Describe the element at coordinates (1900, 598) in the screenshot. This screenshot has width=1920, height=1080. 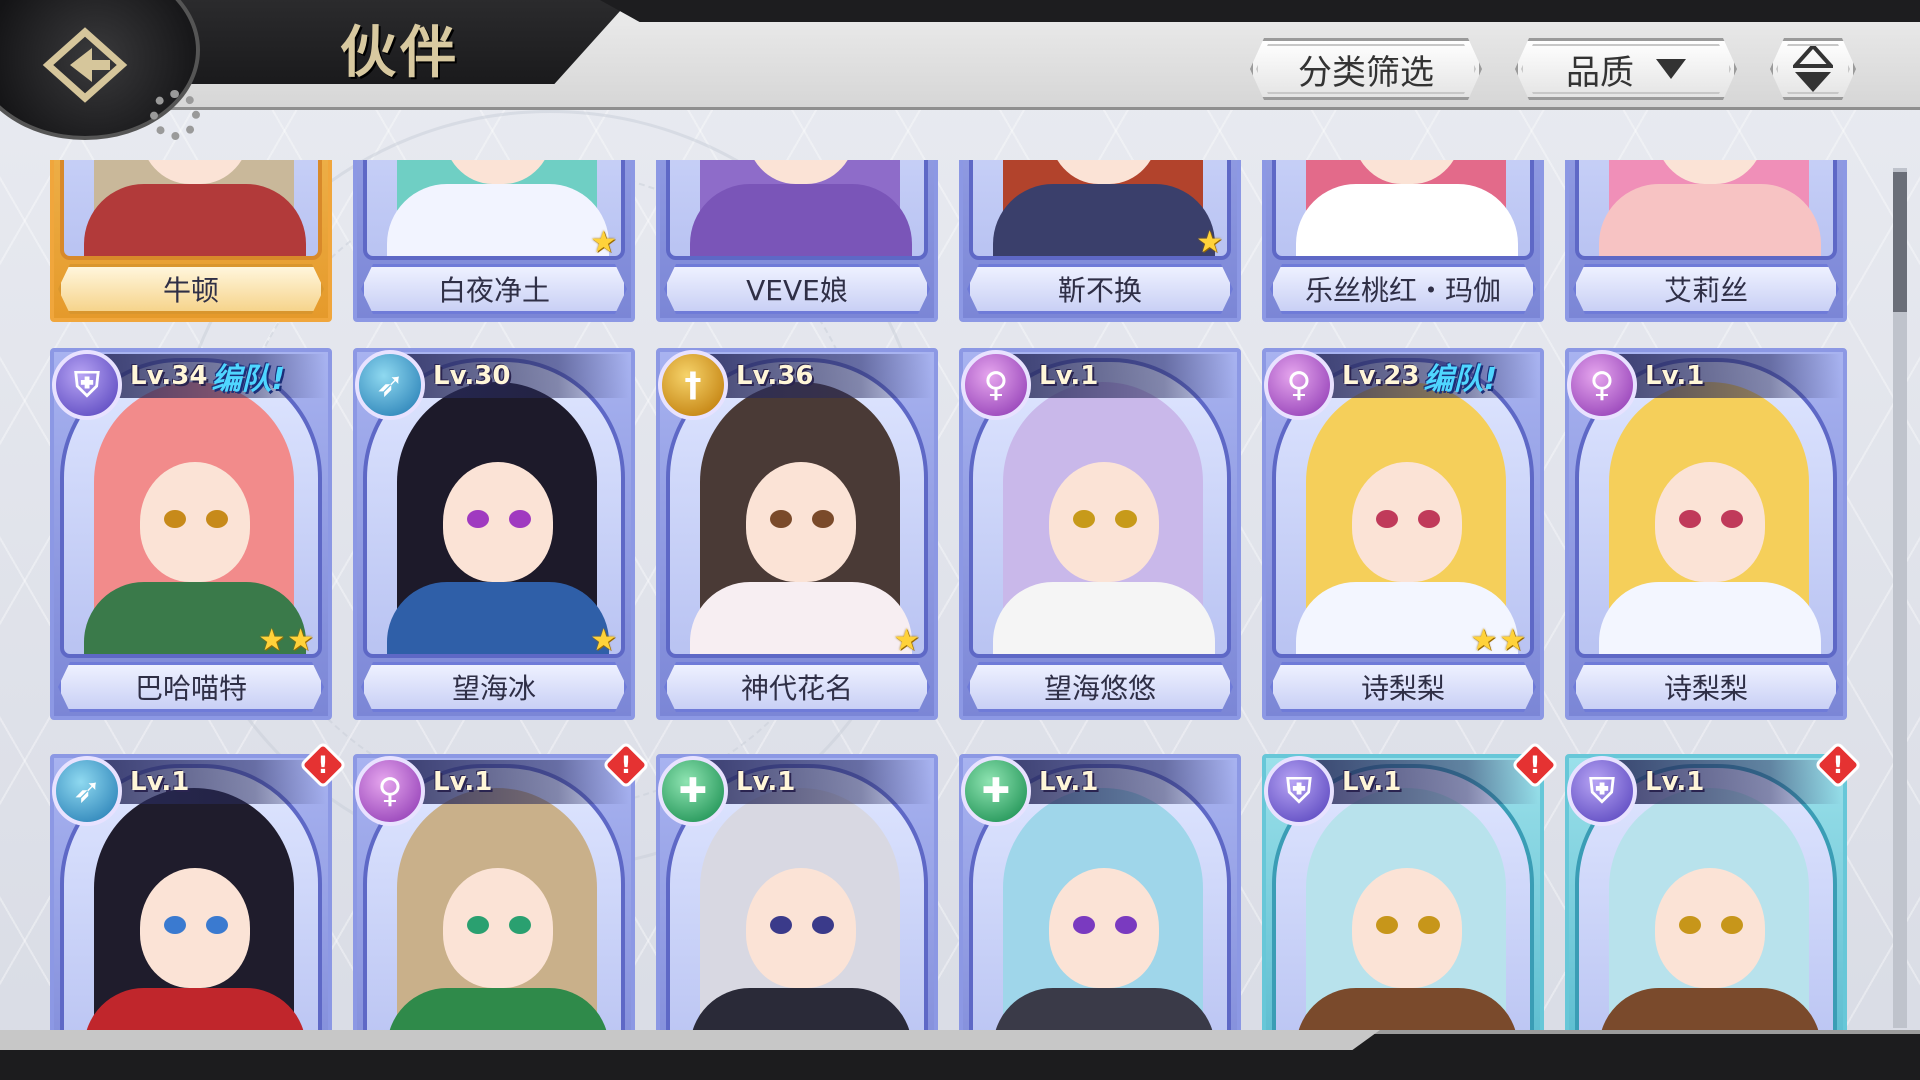
I see `scrollbar` at that location.